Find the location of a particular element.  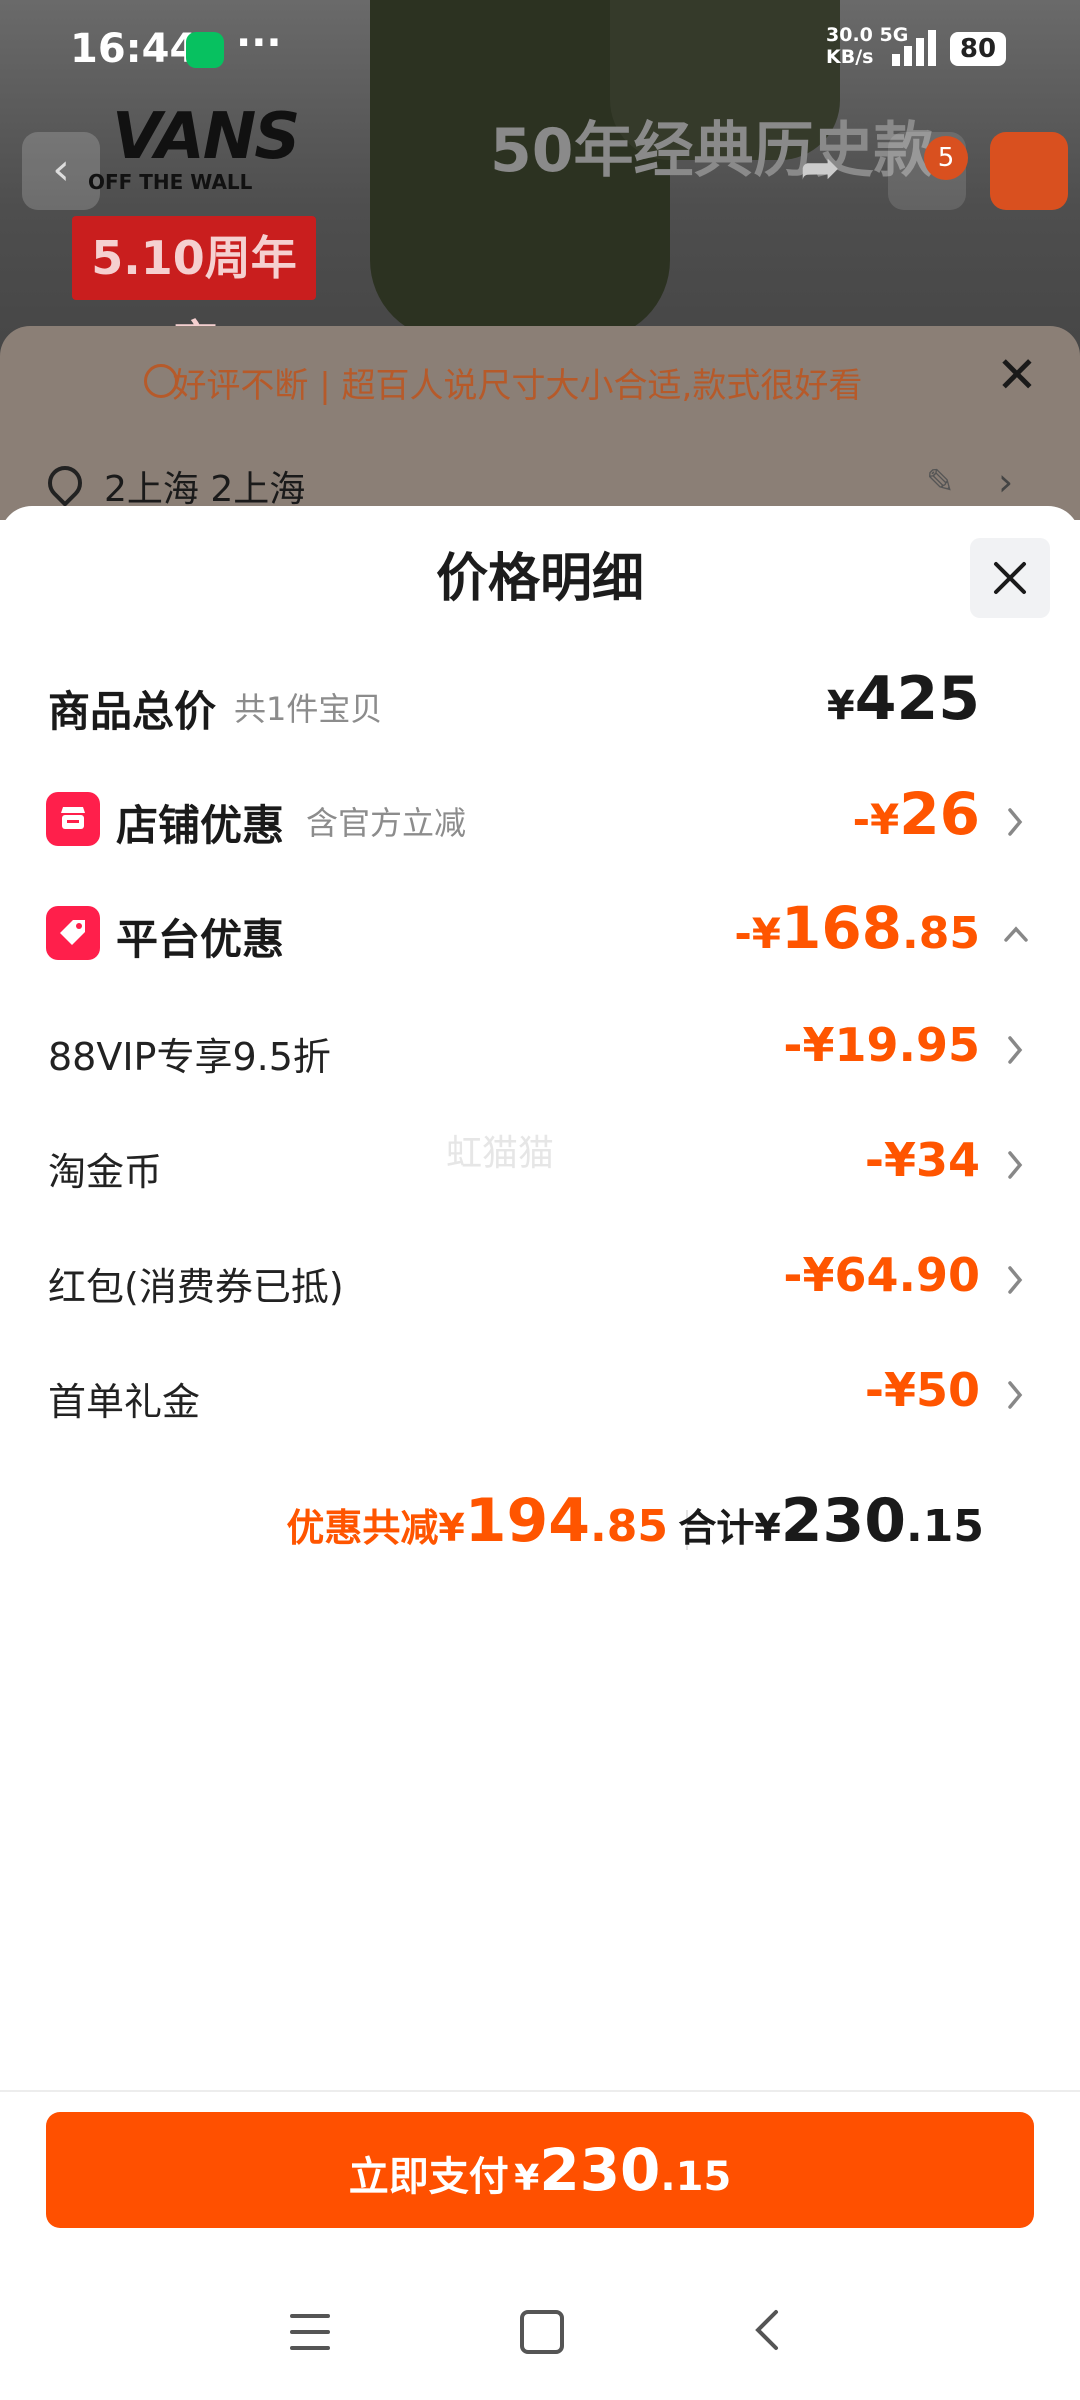

review-banner: 好评不断 | 超百人说尺寸大小合适,款式很好看 is located at coordinates (501, 382).